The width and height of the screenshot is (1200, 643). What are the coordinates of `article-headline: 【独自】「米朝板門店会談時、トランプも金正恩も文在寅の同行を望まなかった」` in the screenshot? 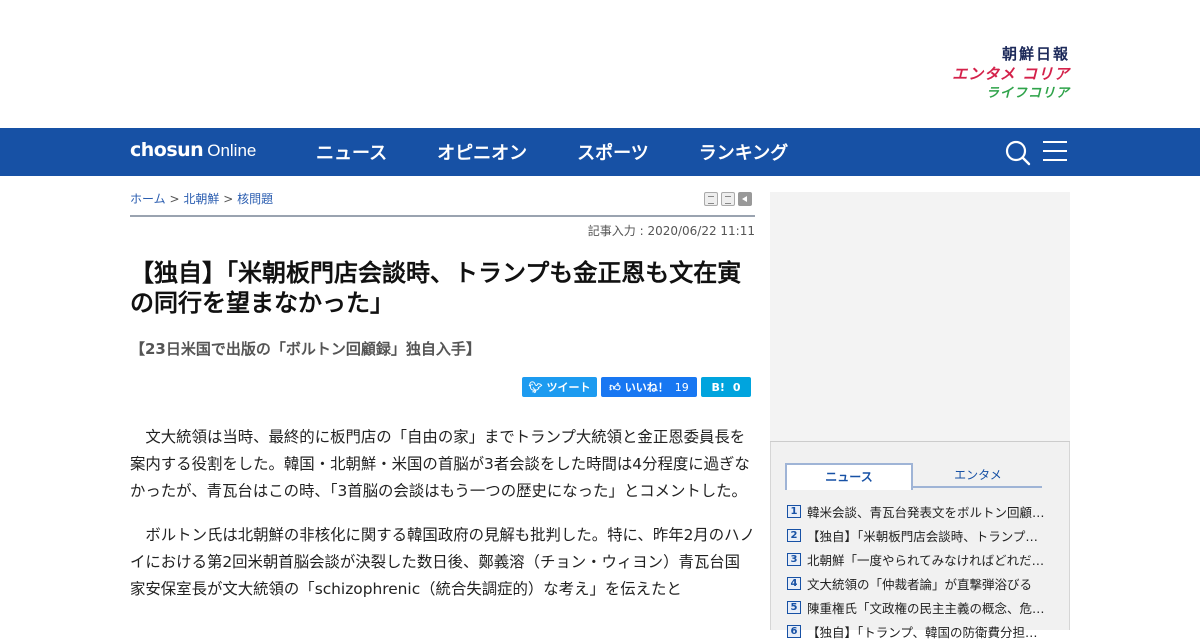 It's located at (436, 288).